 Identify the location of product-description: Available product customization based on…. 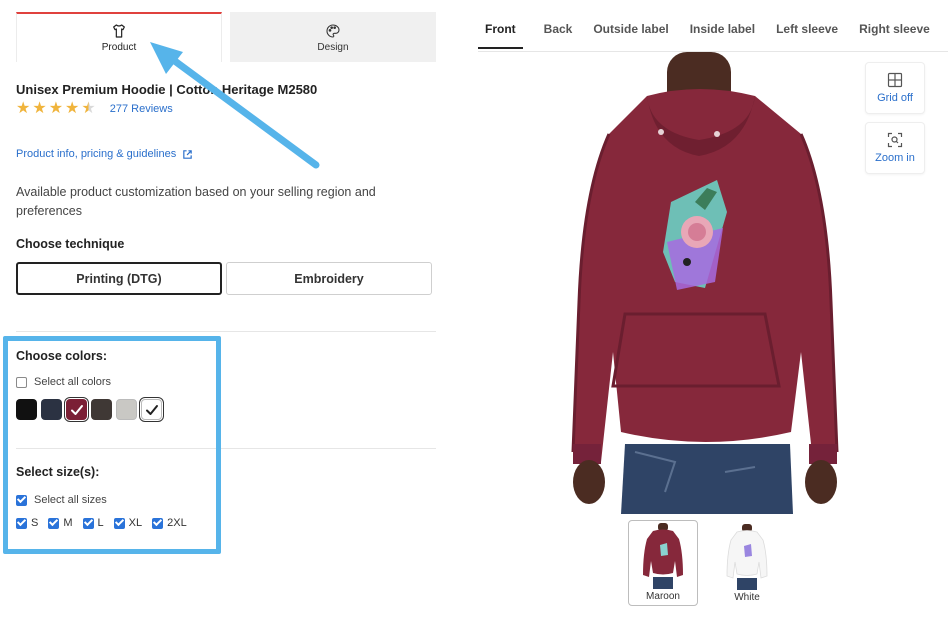
(196, 201).